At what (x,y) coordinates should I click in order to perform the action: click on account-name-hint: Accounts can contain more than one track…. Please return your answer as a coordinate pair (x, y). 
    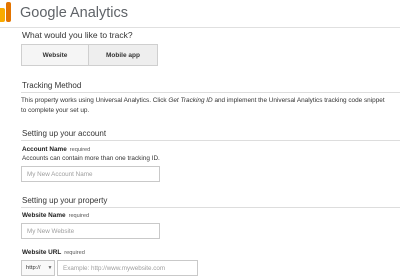
    Looking at the image, I should click on (91, 158).